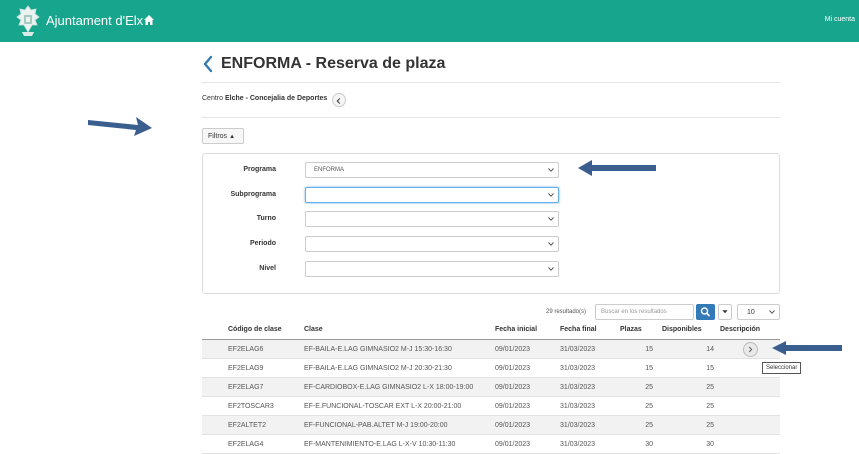 This screenshot has width=859, height=454. What do you see at coordinates (710, 444) in the screenshot?
I see `cell-disponibles: 30` at bounding box center [710, 444].